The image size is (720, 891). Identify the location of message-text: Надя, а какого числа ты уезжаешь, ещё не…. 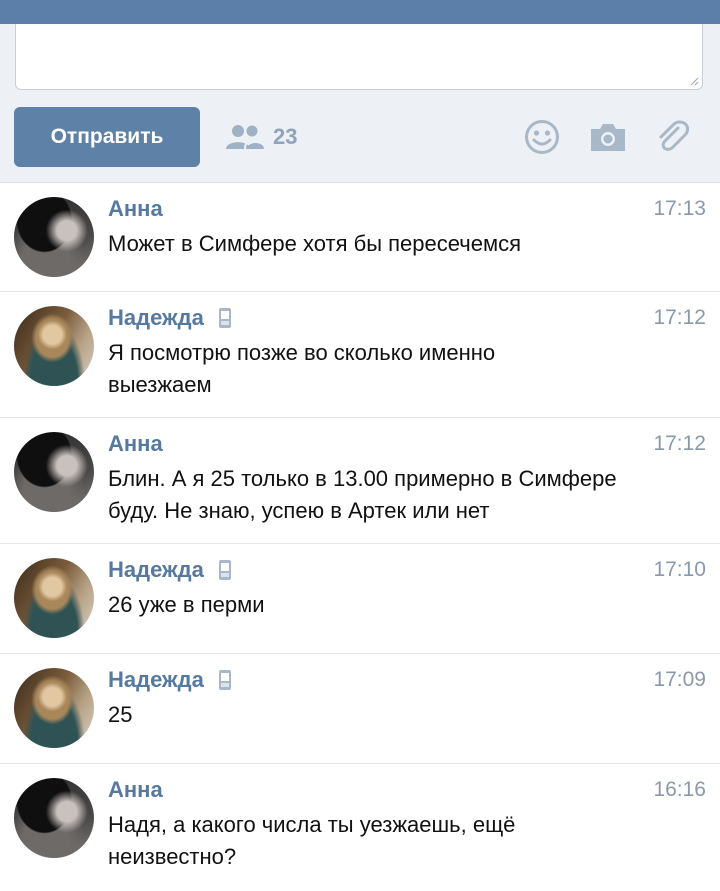
(312, 840).